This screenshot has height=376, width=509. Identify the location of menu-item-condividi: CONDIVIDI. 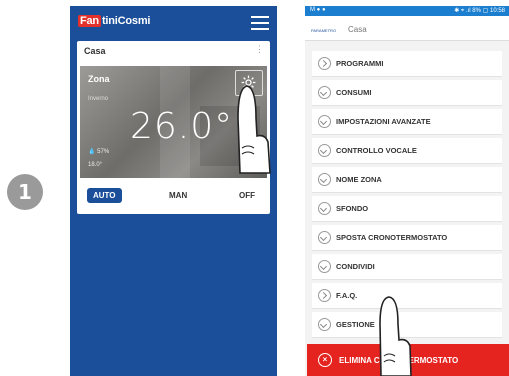
(407, 267).